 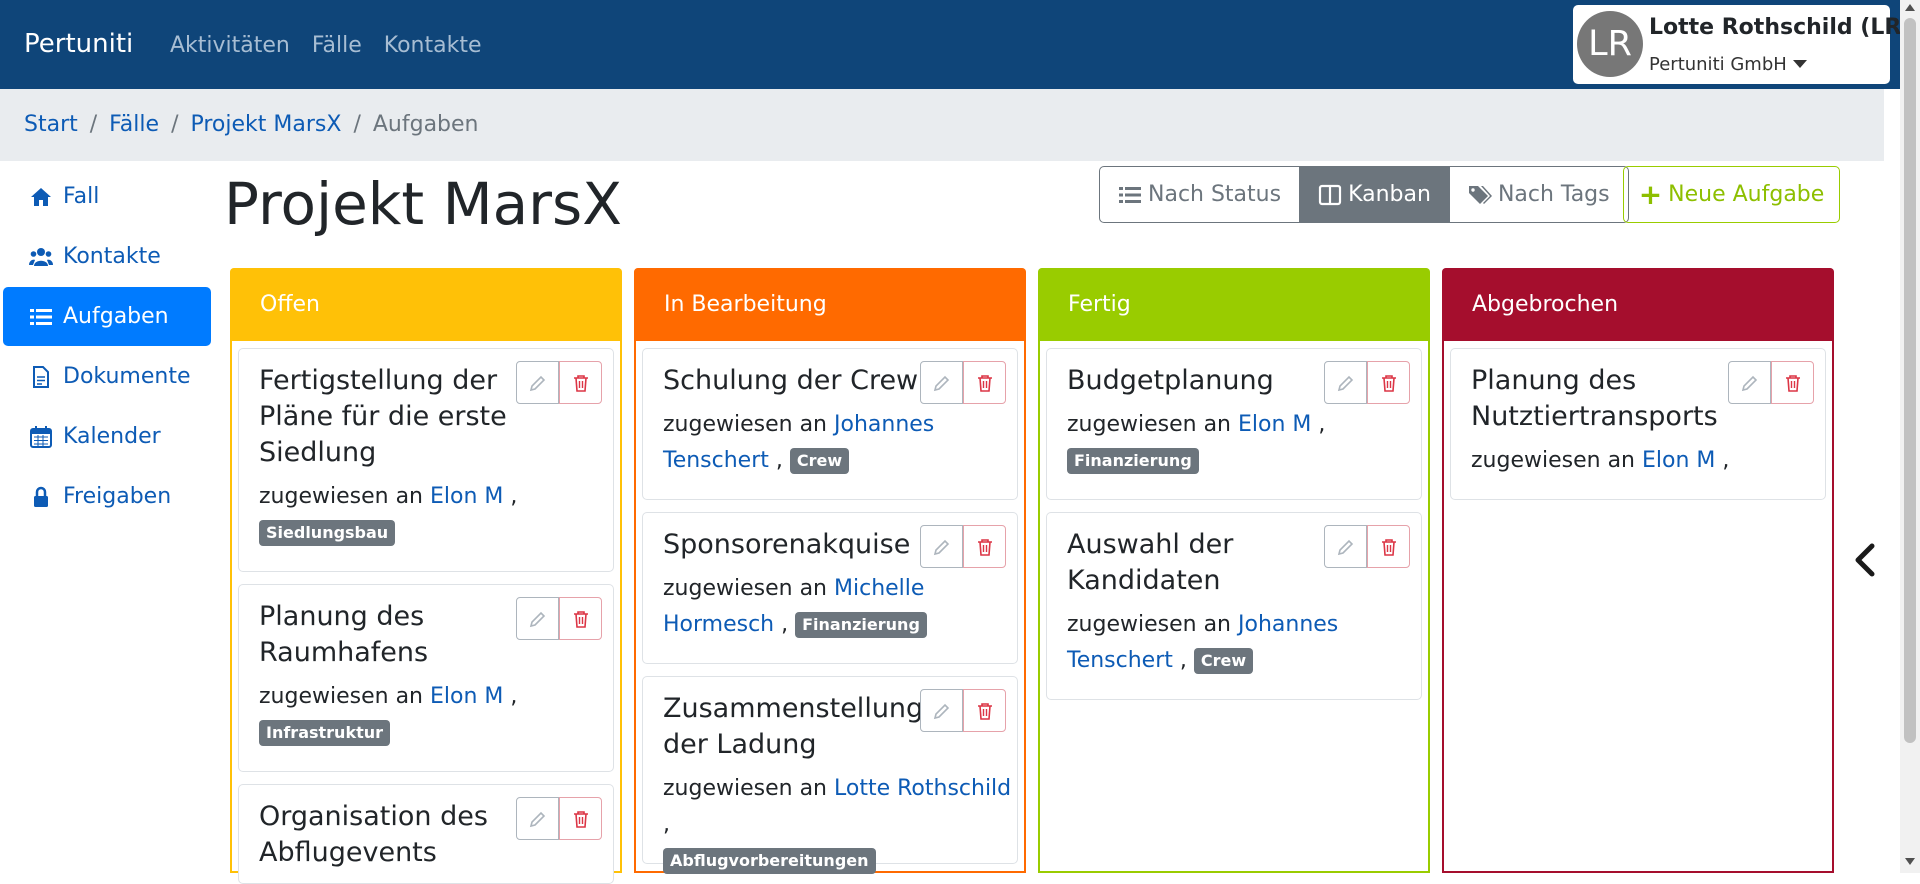 What do you see at coordinates (922, 788) in the screenshot?
I see `assignee-link: Lotte Rothschild` at bounding box center [922, 788].